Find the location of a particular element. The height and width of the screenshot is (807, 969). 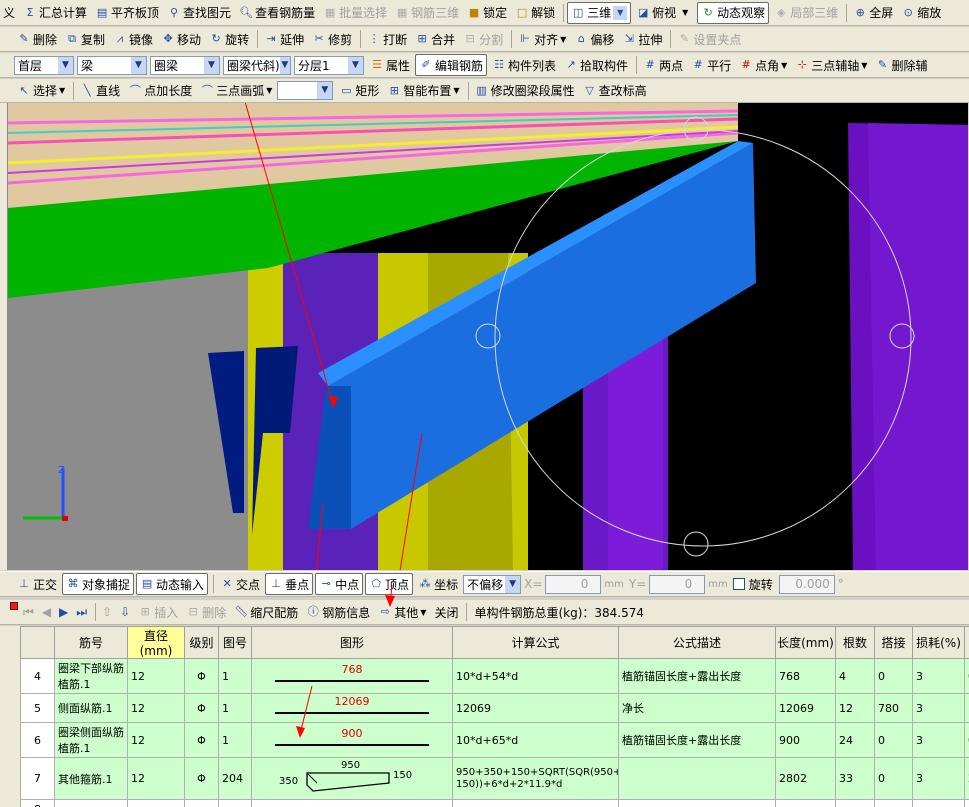

select-dropdown: ↖ 选择 ▼ is located at coordinates (41, 91).